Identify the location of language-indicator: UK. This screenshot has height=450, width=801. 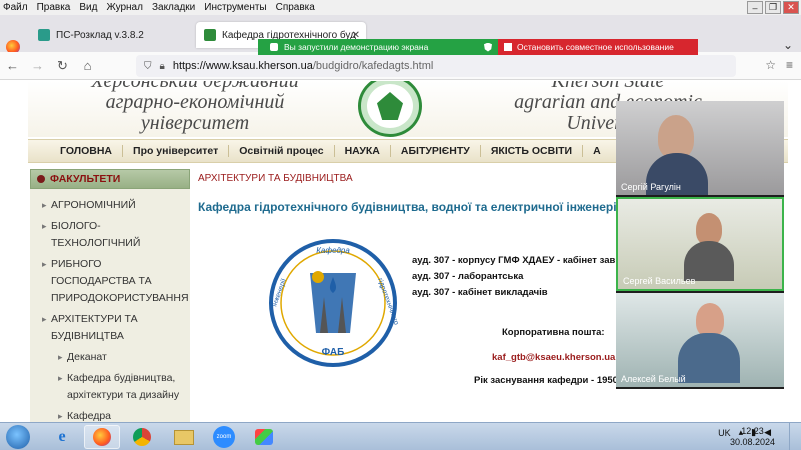
(724, 433).